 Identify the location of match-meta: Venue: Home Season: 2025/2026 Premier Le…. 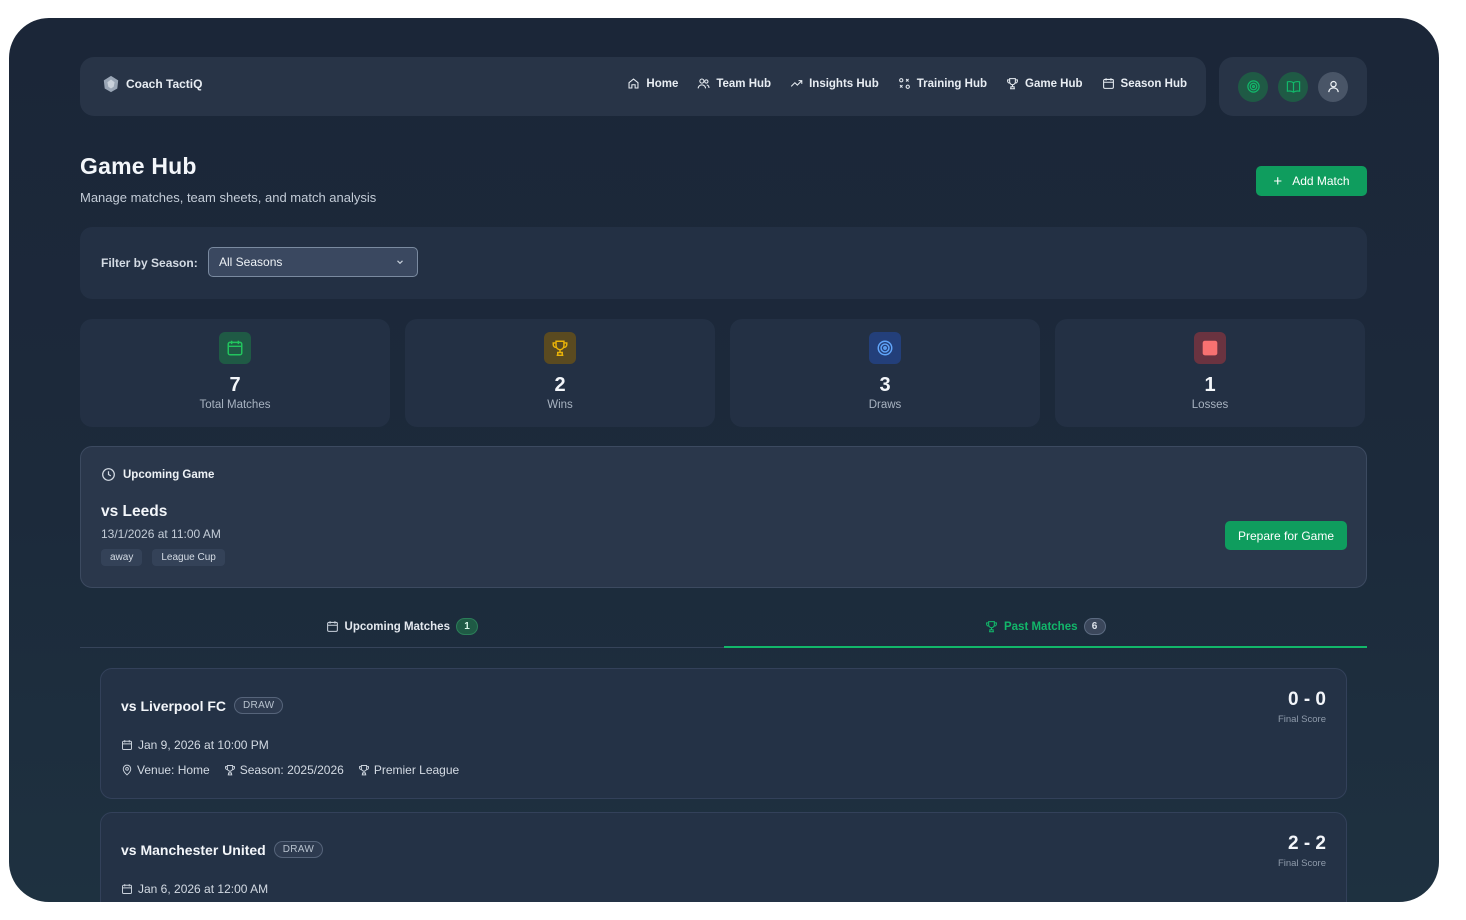
(290, 770).